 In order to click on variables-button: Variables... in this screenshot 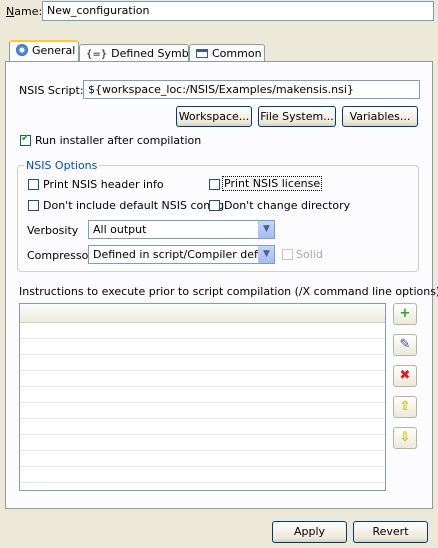, I will do `click(380, 116)`.